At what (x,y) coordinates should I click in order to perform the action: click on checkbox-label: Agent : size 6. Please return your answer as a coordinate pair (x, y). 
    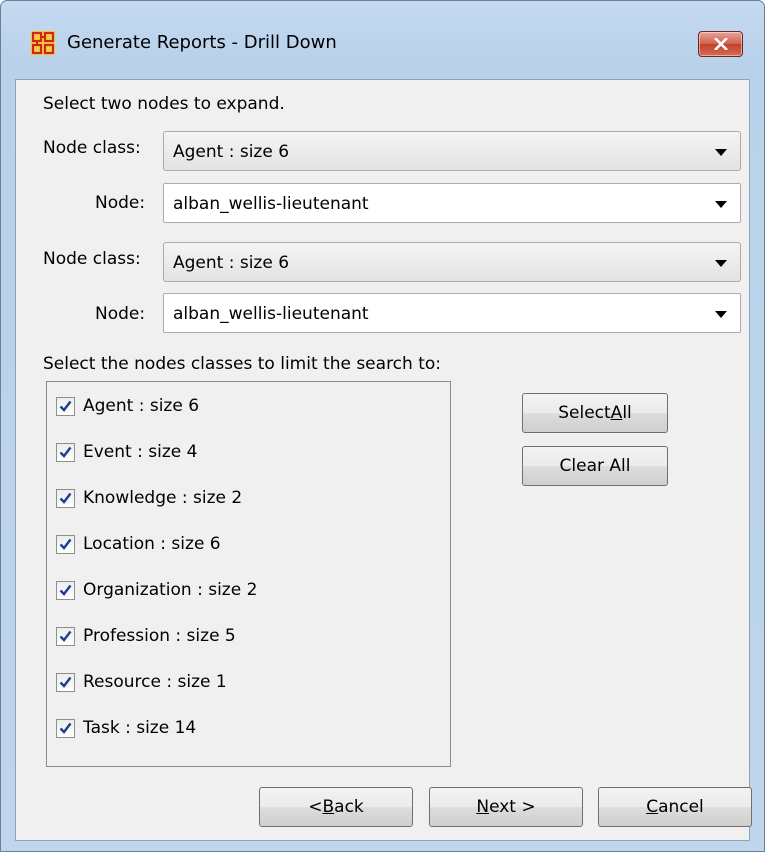
    Looking at the image, I should click on (141, 406).